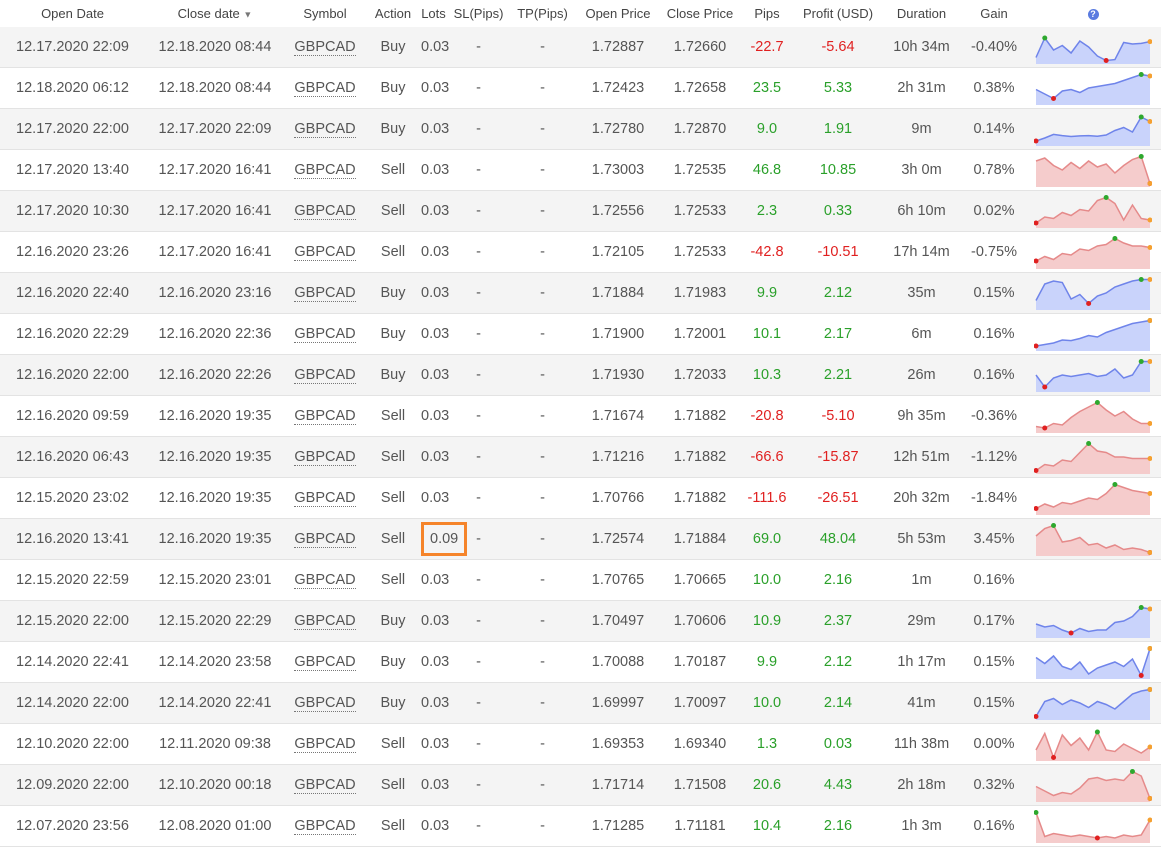 Image resolution: width=1161 pixels, height=848 pixels. Describe the element at coordinates (542, 252) in the screenshot. I see `tp-cell: -` at that location.